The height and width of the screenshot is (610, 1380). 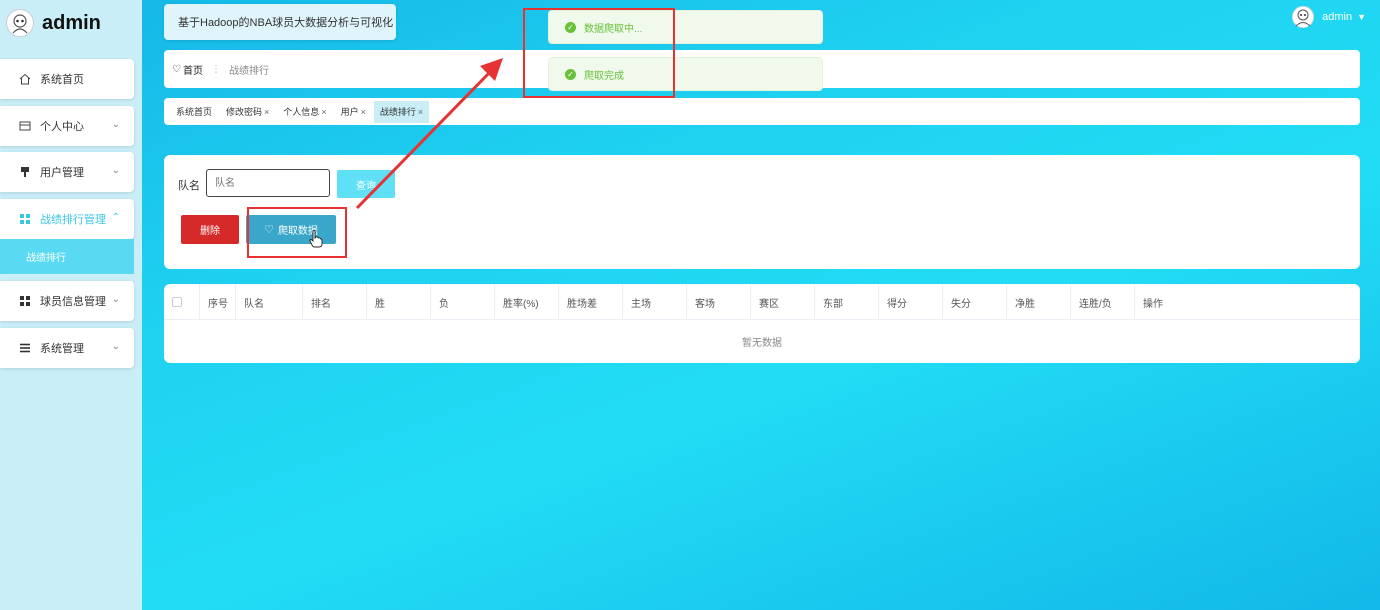 I want to click on tab-label: 修改密码, so click(x=244, y=112).